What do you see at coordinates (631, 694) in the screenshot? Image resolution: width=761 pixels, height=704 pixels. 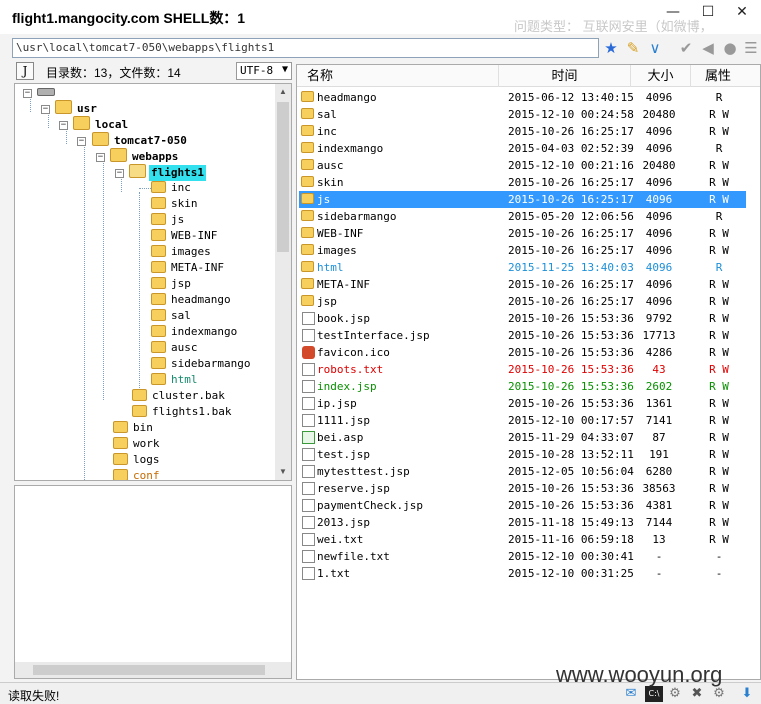 I see `mail-icon: ✉` at bounding box center [631, 694].